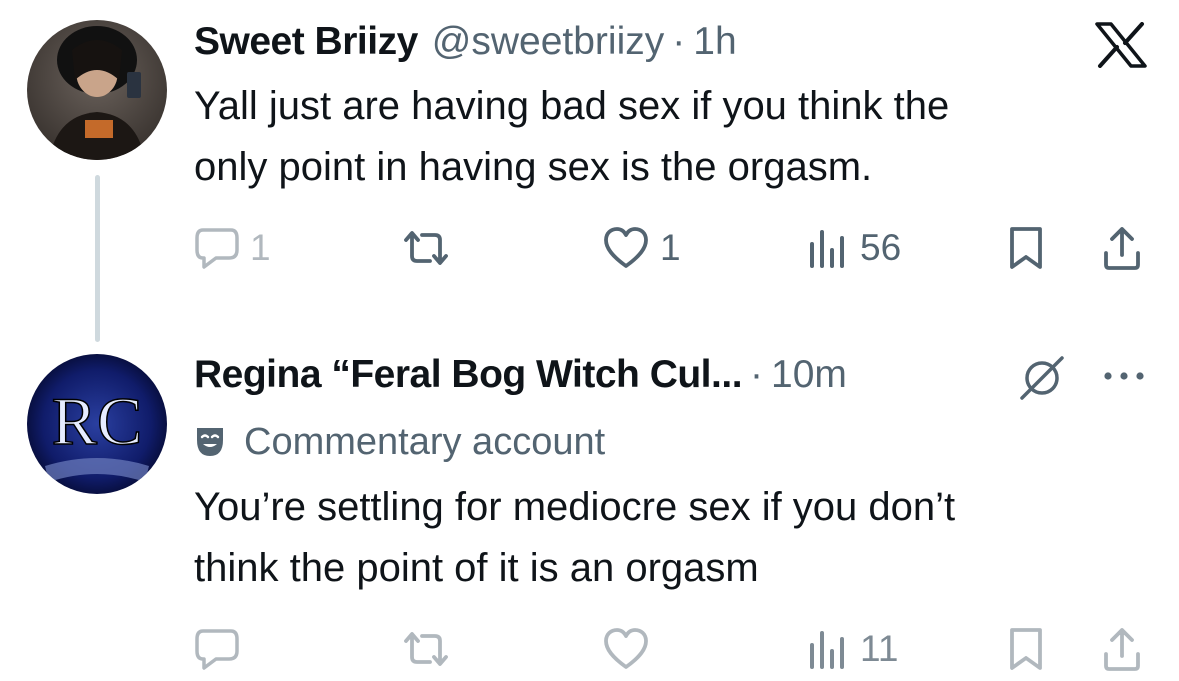  What do you see at coordinates (425, 441) in the screenshot?
I see `badge-label: Commentary account` at bounding box center [425, 441].